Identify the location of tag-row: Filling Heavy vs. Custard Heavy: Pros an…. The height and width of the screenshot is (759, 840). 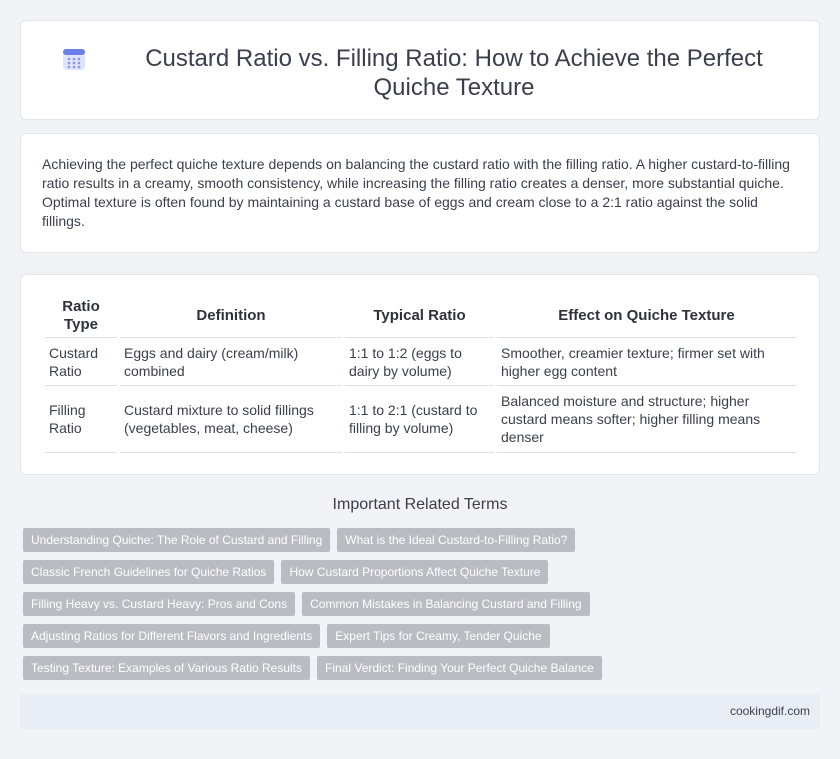
(413, 604).